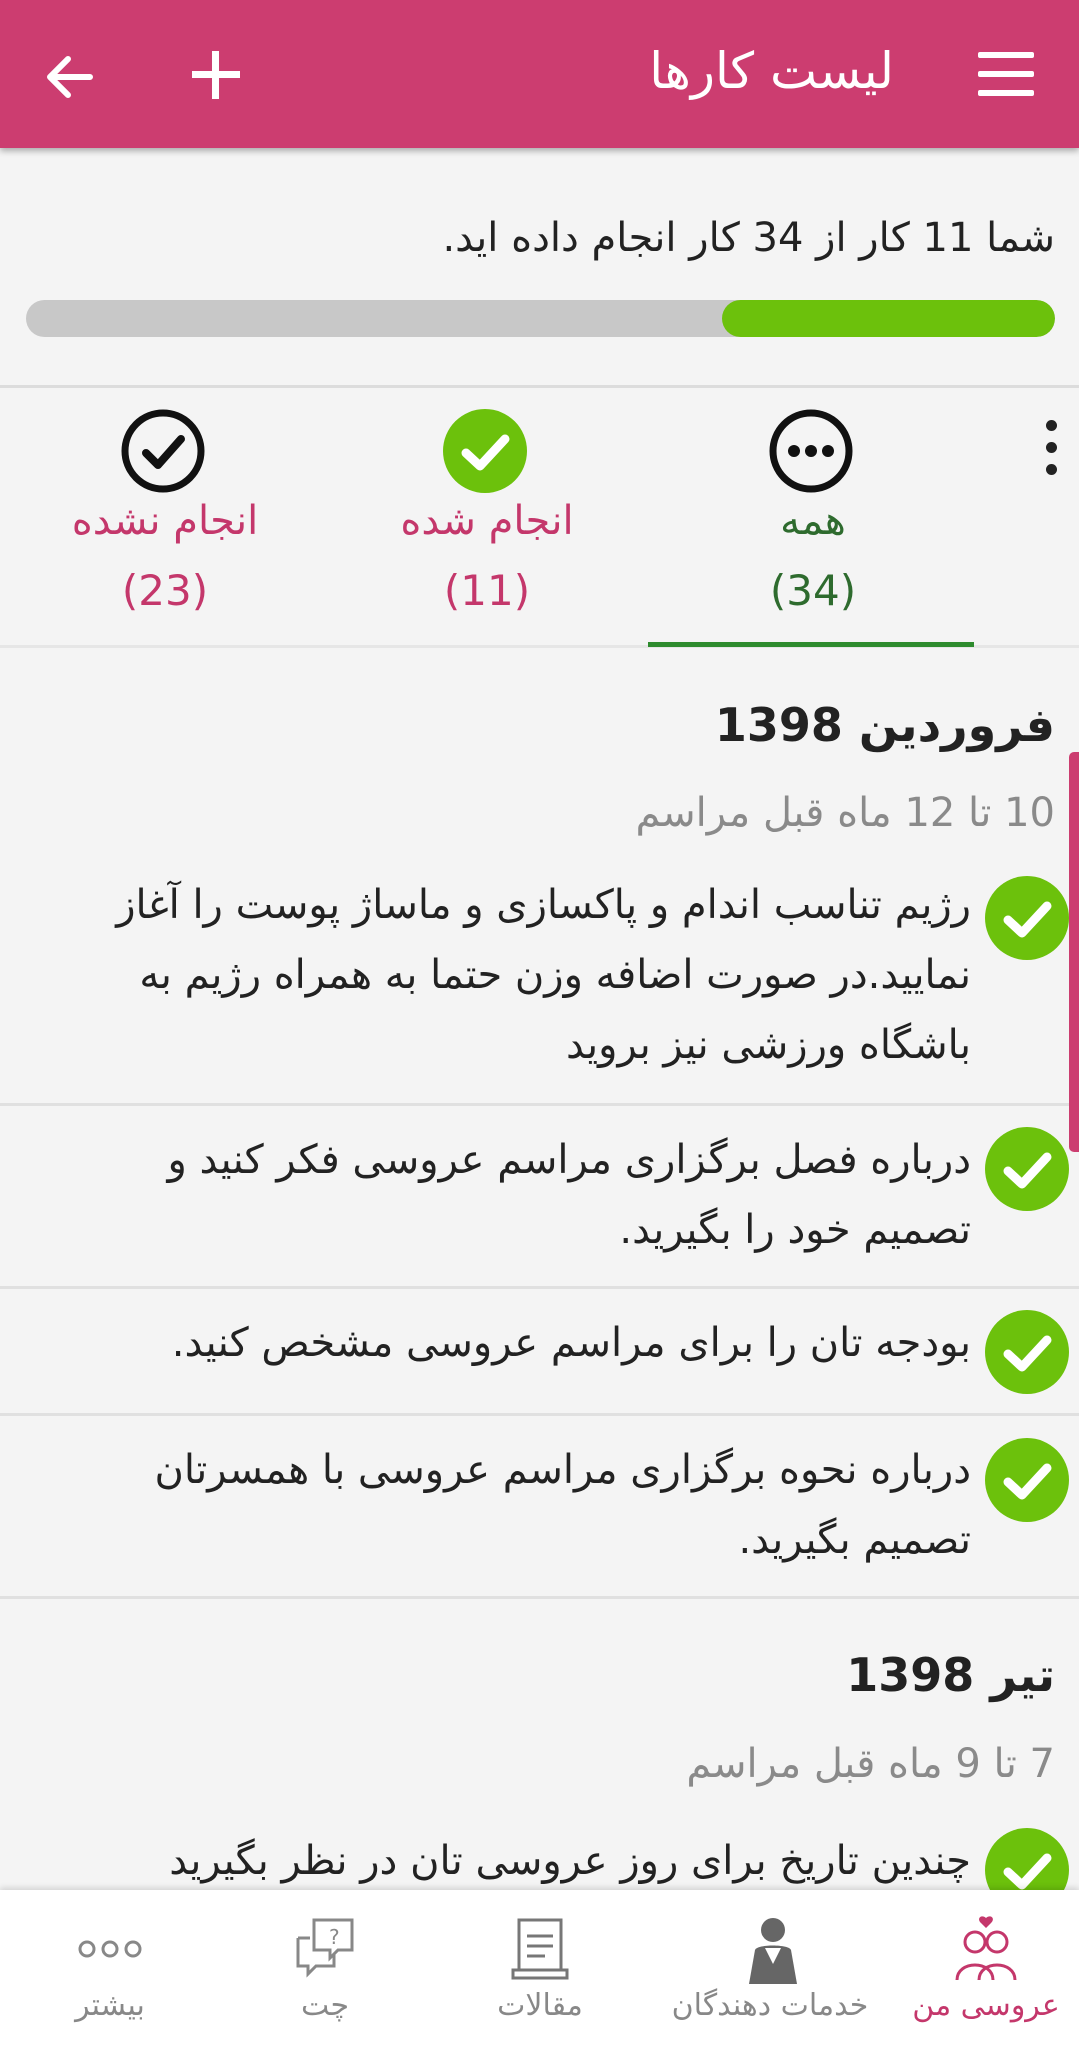 The height and width of the screenshot is (2045, 1079). Describe the element at coordinates (163, 451) in the screenshot. I see `check-outline-icon` at that location.